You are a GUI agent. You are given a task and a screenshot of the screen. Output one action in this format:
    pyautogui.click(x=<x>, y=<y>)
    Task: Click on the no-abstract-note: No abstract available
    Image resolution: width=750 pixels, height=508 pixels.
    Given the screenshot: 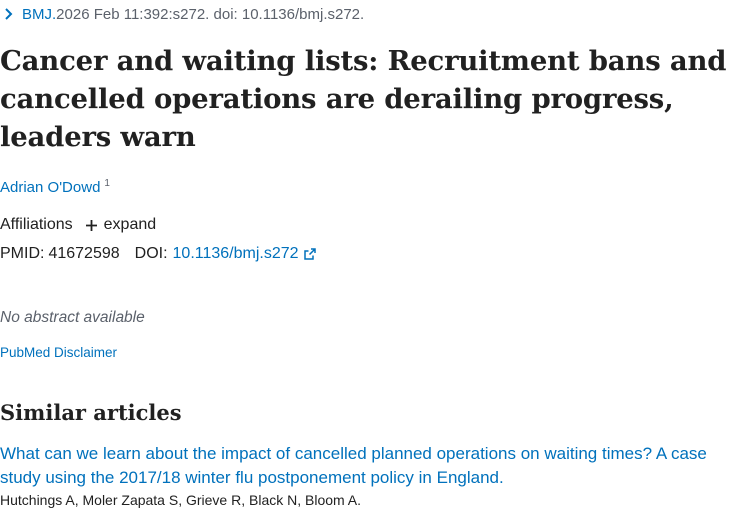 What is the action you would take?
    pyautogui.click(x=72, y=317)
    